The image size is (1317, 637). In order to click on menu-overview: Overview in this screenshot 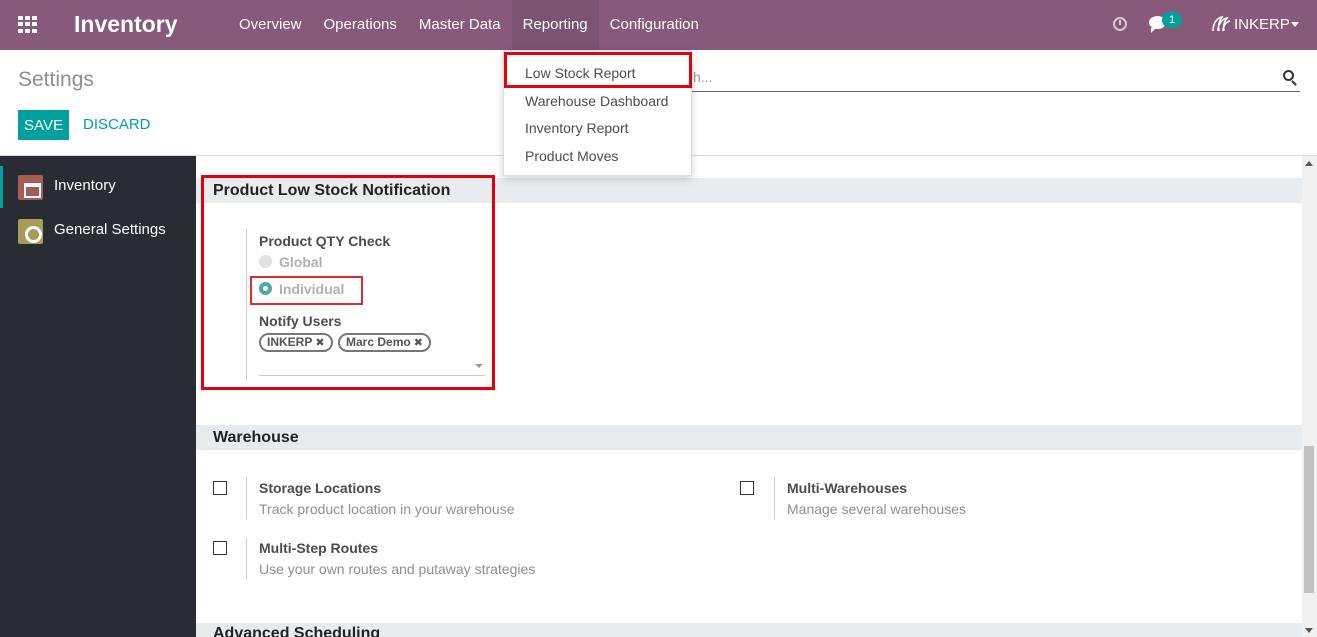, I will do `click(270, 25)`.